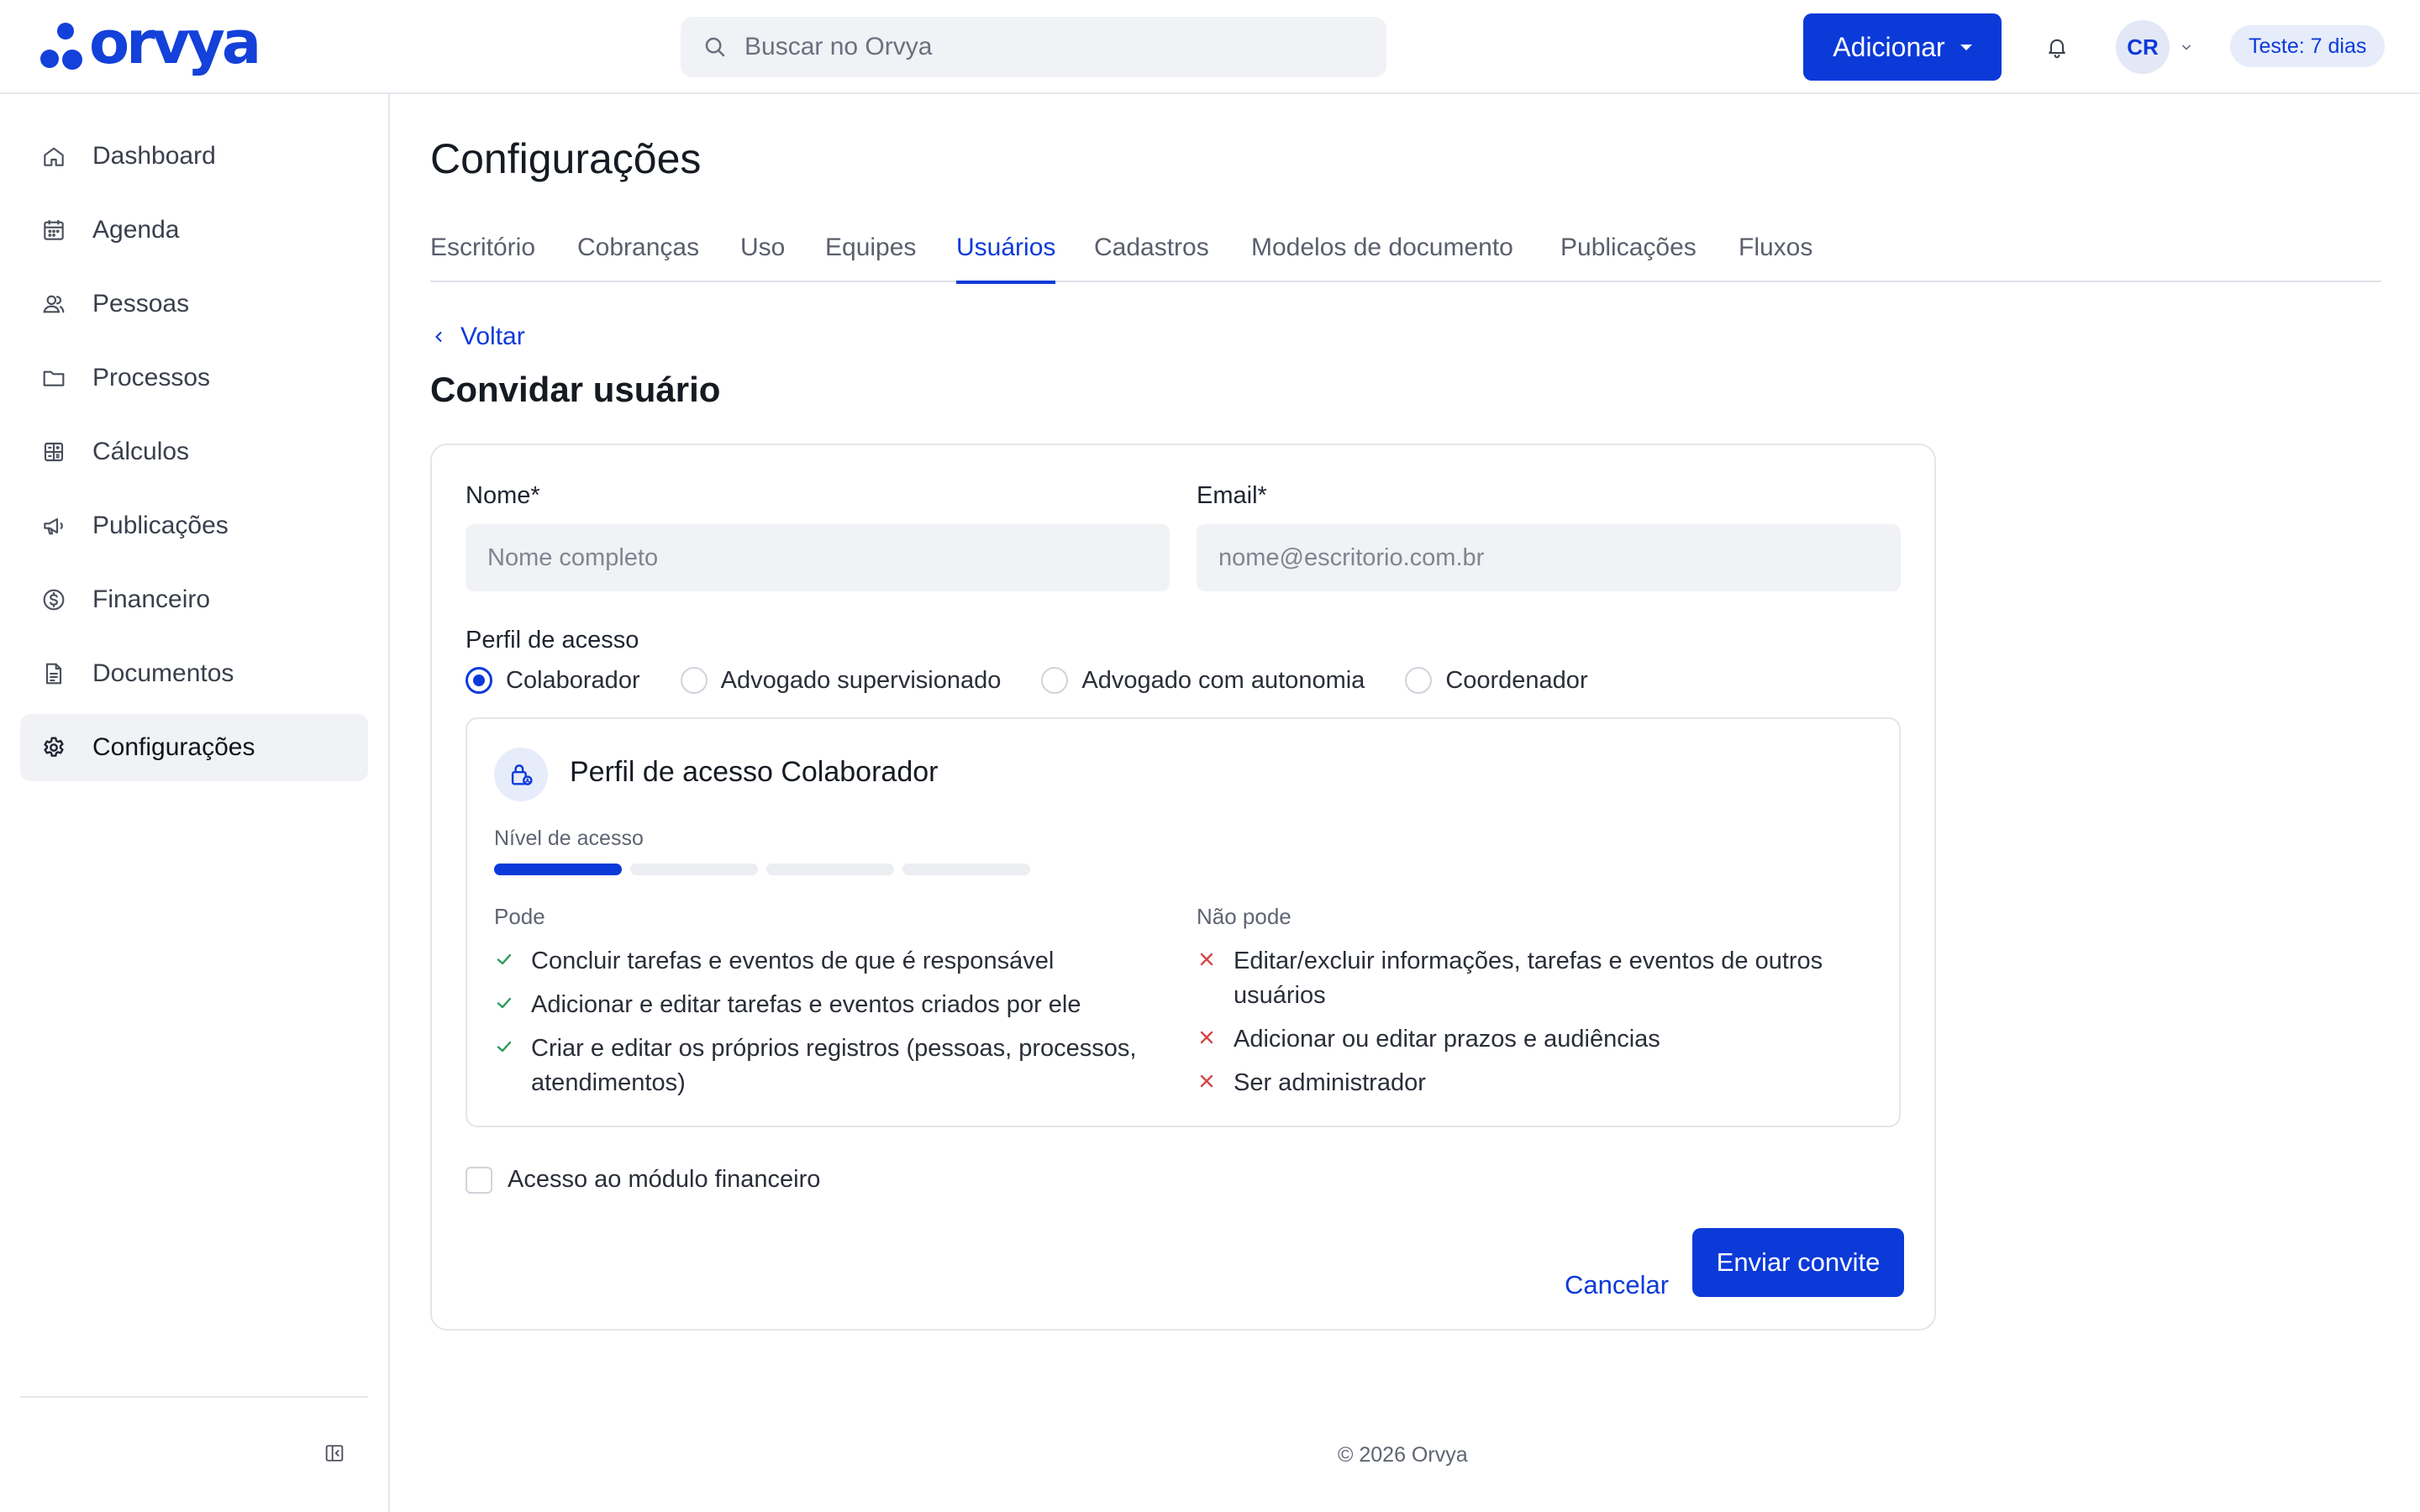 Image resolution: width=2420 pixels, height=1512 pixels. What do you see at coordinates (1775, 258) in the screenshot?
I see `tab-fluxos: Fluxos` at bounding box center [1775, 258].